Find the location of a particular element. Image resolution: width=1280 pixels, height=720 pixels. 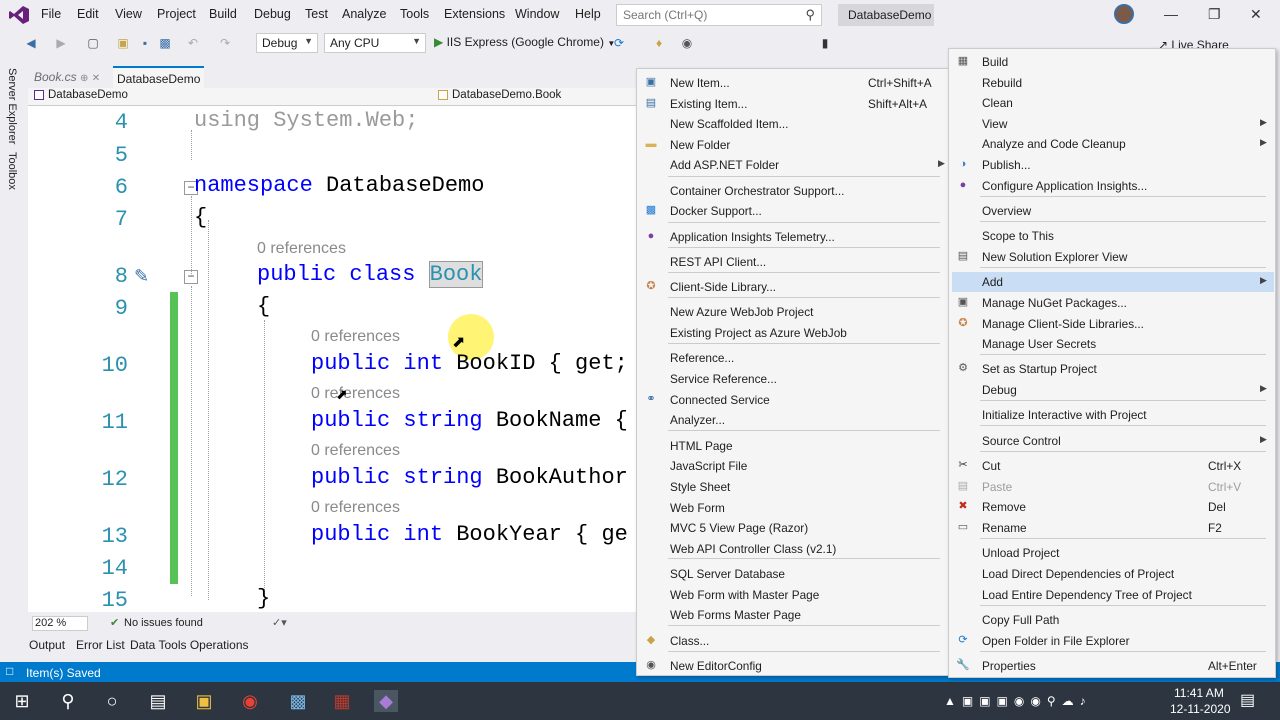

visual-studio-icon: ◆ is located at coordinates (386, 701).